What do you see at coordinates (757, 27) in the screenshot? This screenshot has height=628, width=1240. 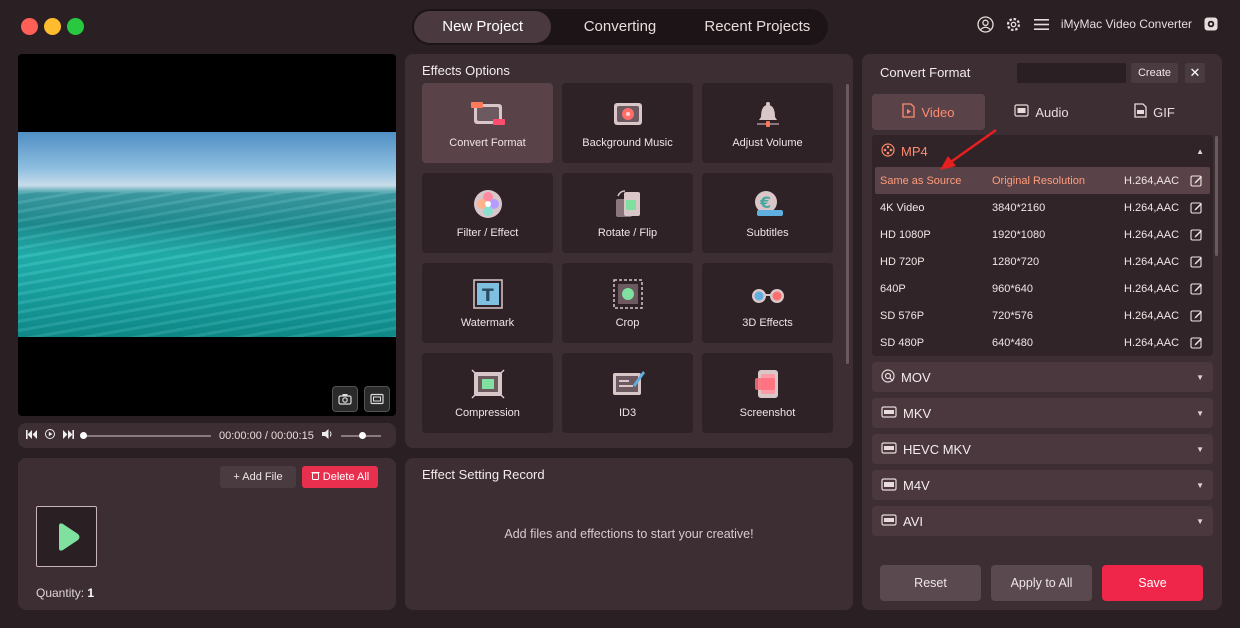 I see `tab-recent-projects: Recent Projects` at bounding box center [757, 27].